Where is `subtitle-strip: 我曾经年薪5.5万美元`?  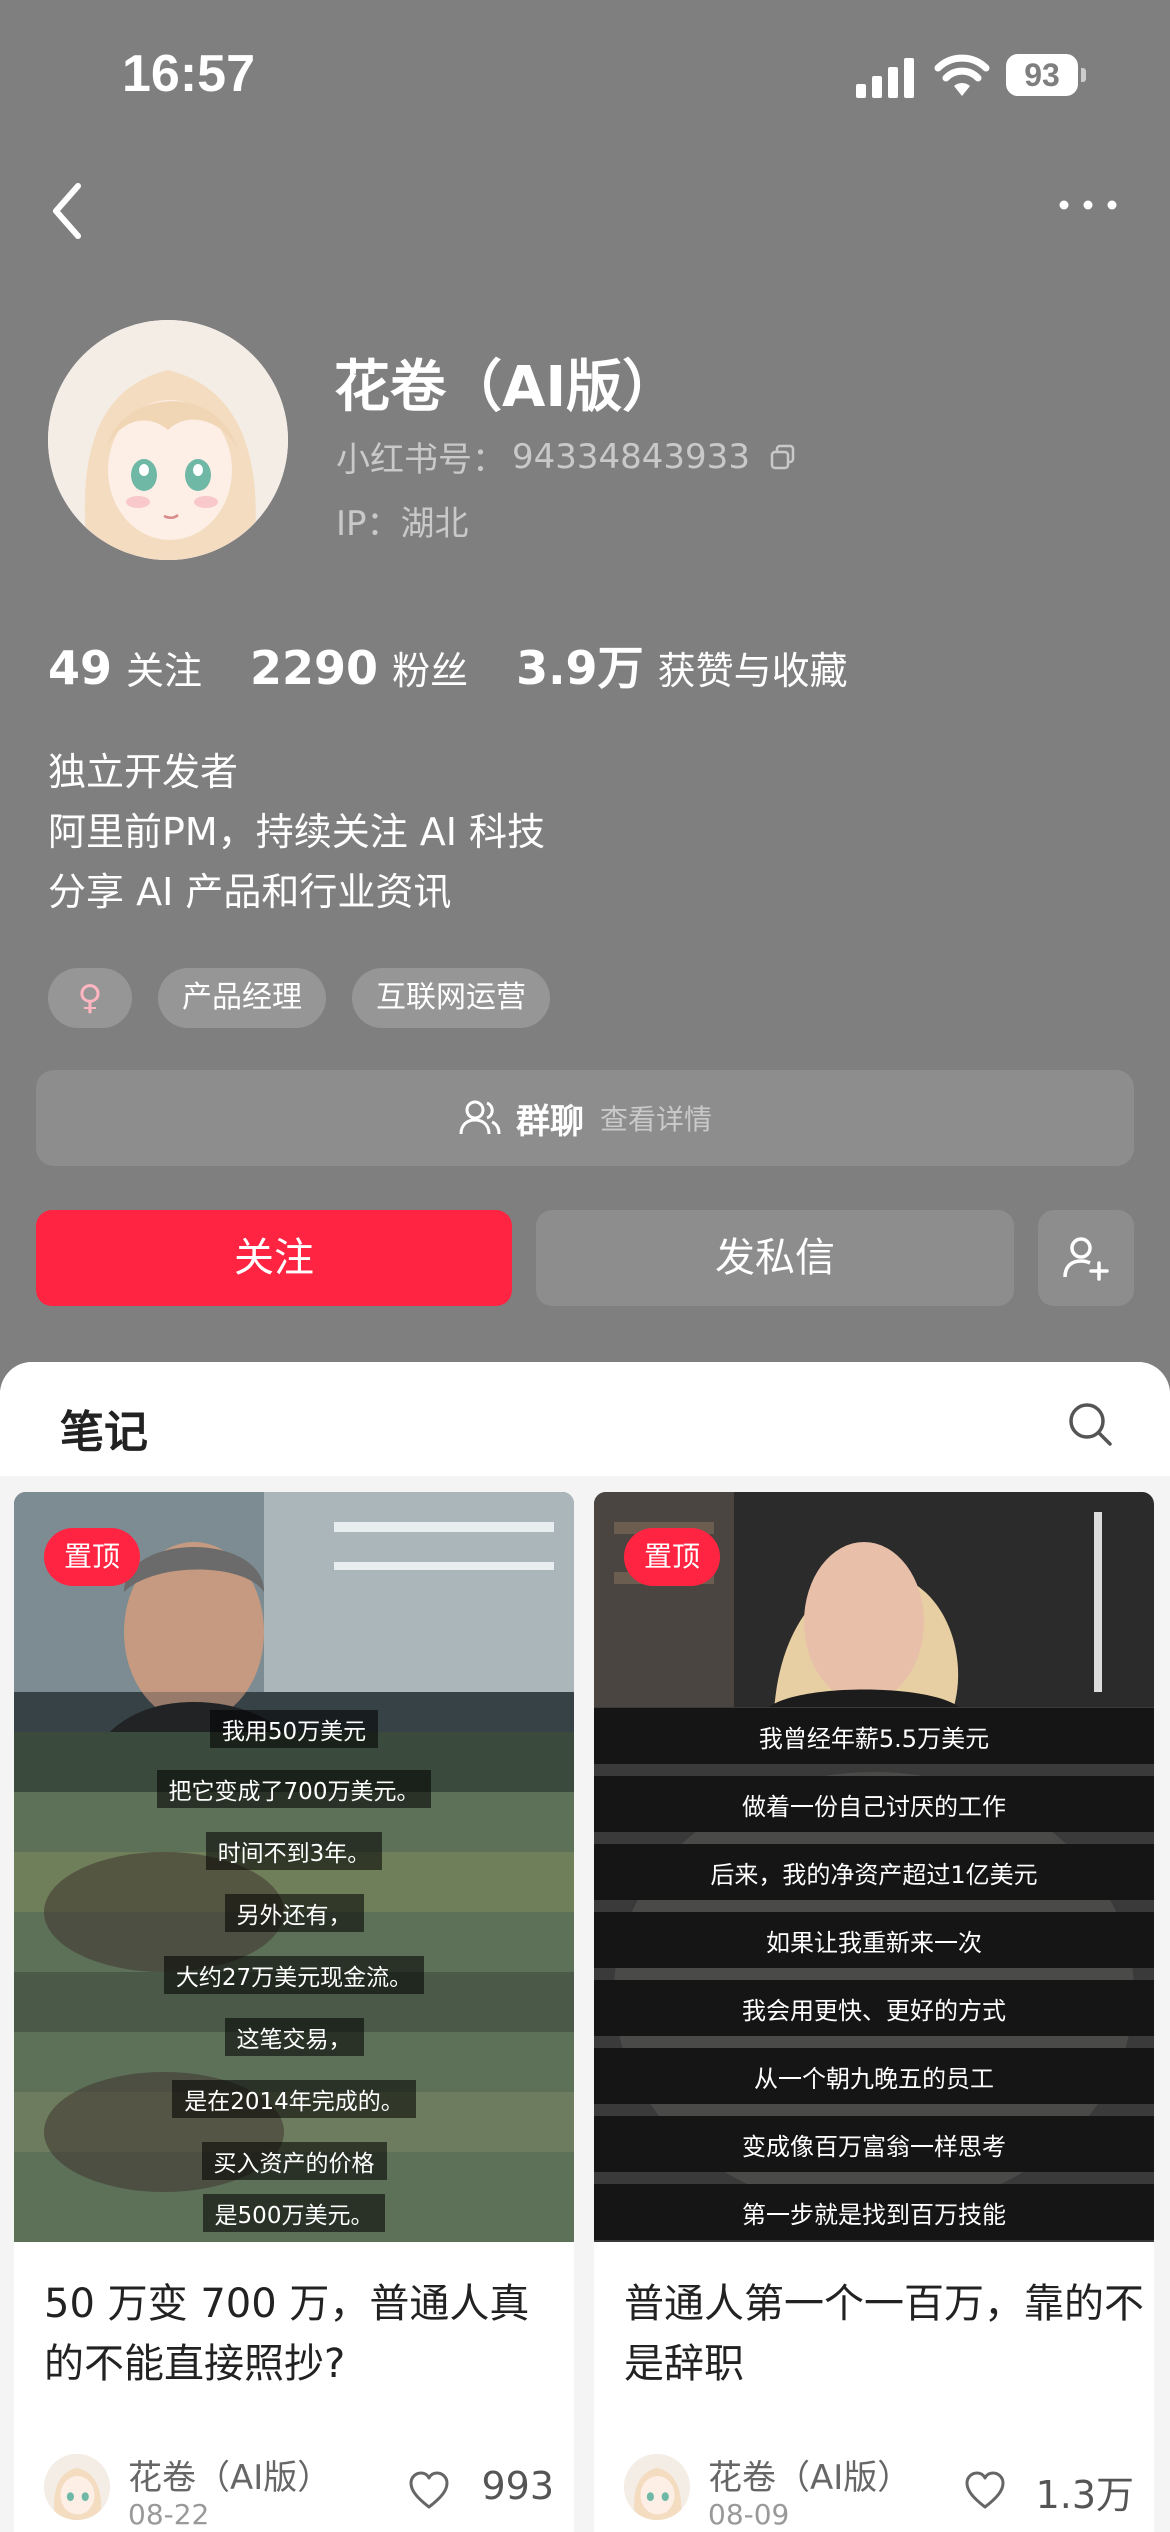
subtitle-strip: 我曾经年薪5.5万美元 is located at coordinates (874, 1736).